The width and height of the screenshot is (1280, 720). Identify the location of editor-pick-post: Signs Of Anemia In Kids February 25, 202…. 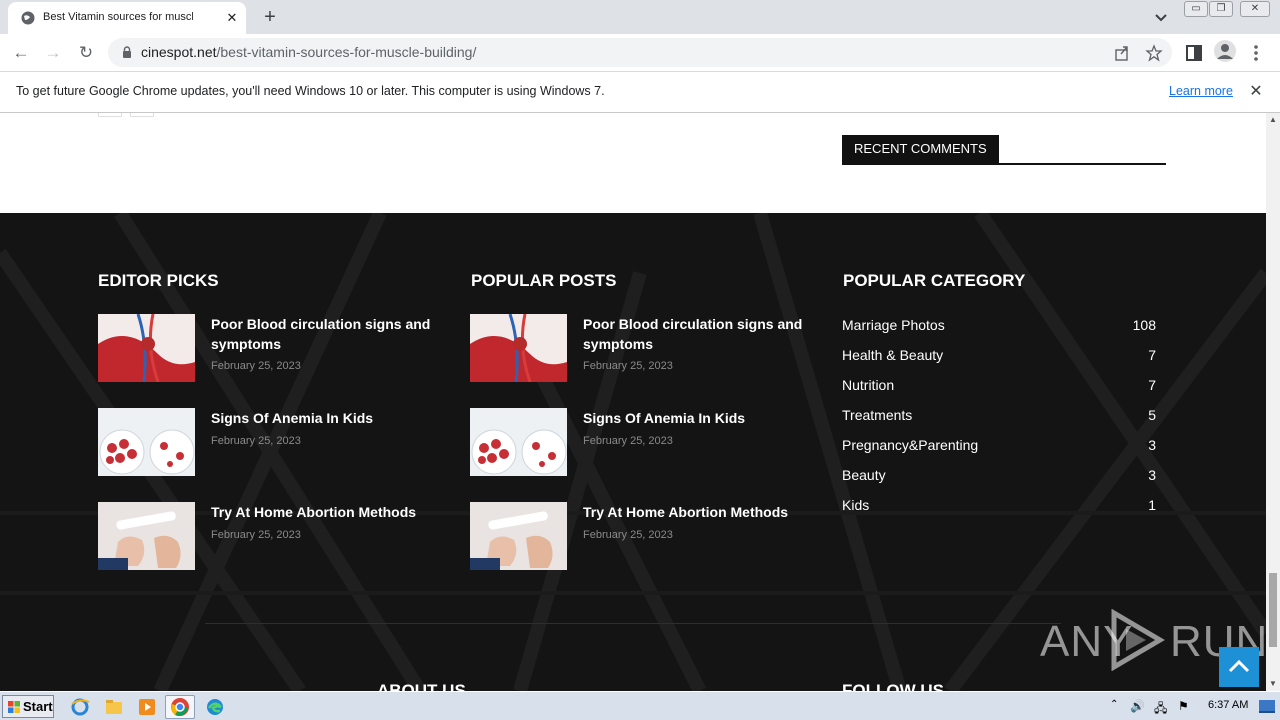
(263, 442).